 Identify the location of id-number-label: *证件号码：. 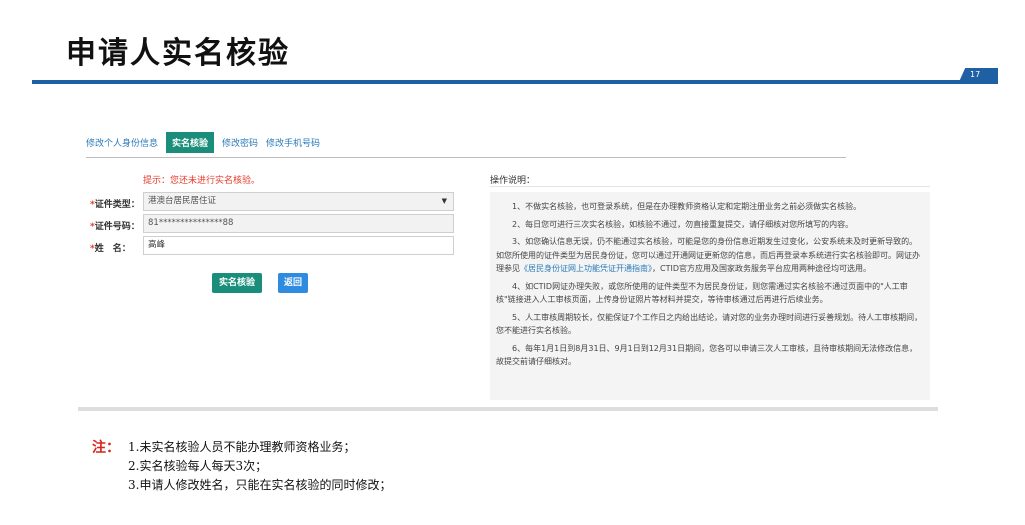
(115, 227).